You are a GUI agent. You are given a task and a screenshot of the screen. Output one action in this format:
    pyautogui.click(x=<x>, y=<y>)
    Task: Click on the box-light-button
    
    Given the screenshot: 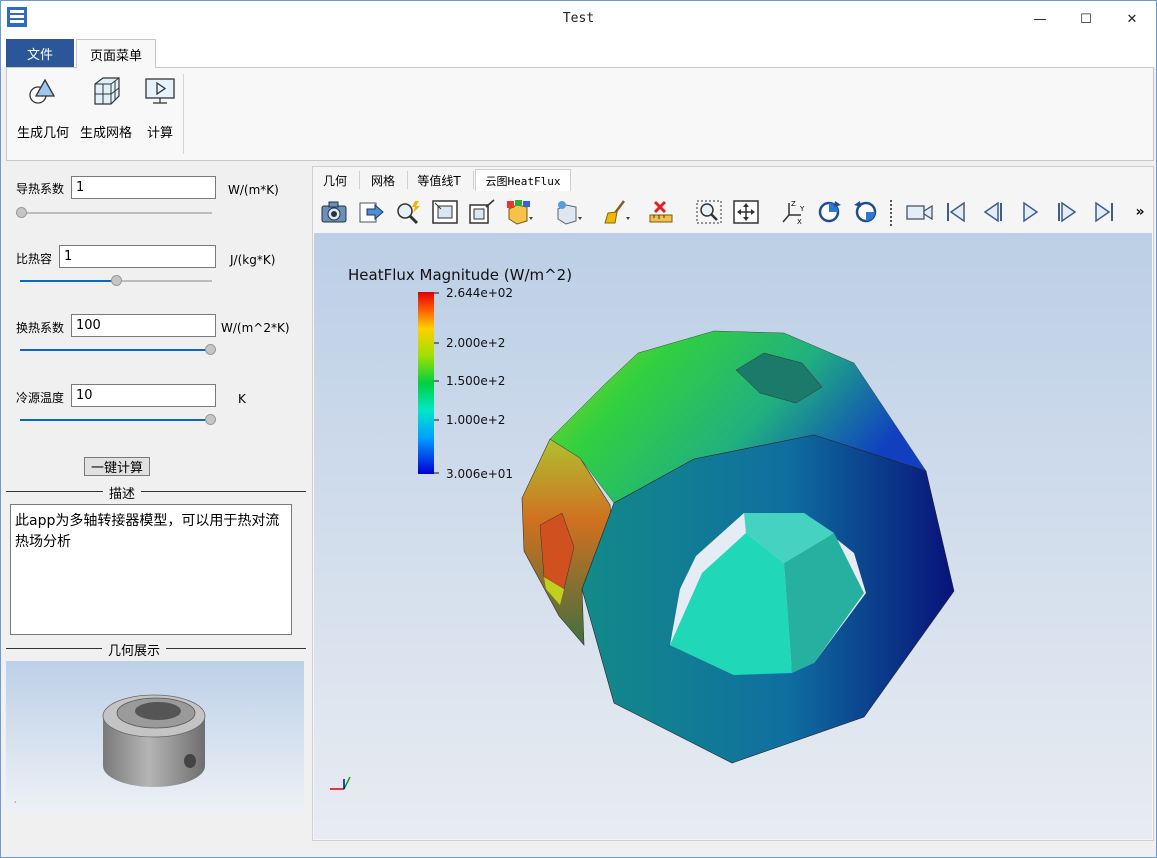 What is the action you would take?
    pyautogui.click(x=568, y=212)
    